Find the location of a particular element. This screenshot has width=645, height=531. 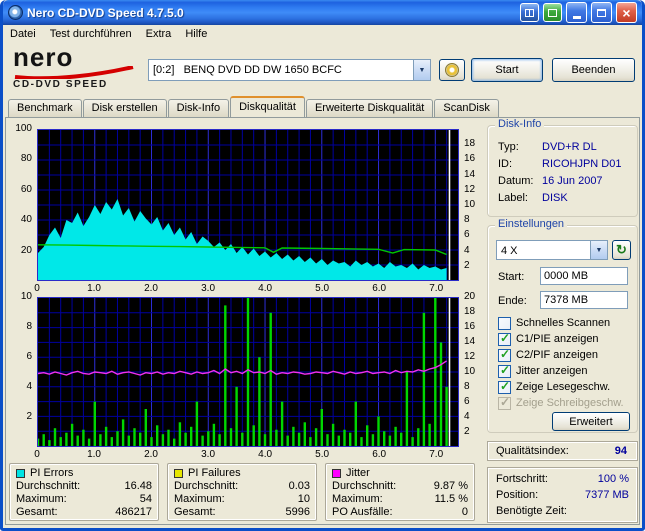

checkbox-c2-pif: ✓ C2/PIF anzeigen is located at coordinates (565, 354).